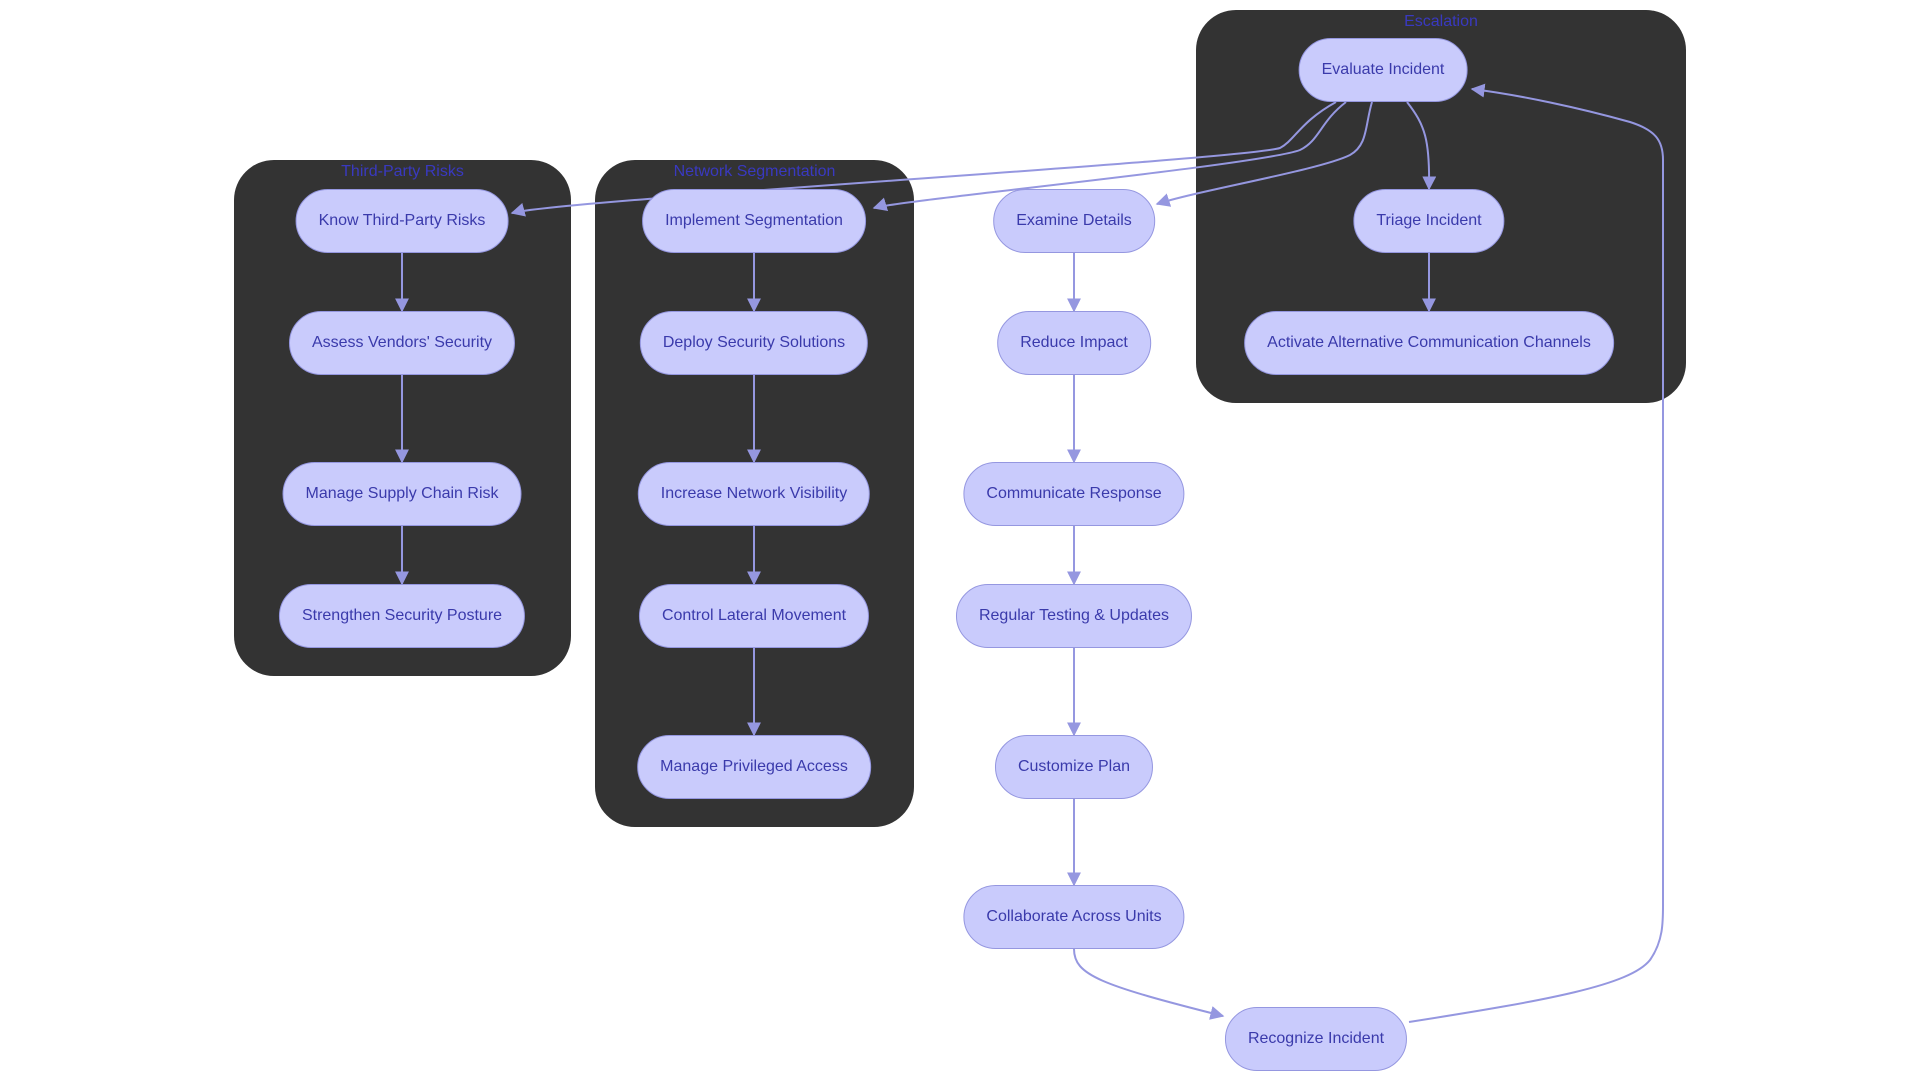  I want to click on node-assess-vendors-security: Assess Vendors' Security, so click(402, 343).